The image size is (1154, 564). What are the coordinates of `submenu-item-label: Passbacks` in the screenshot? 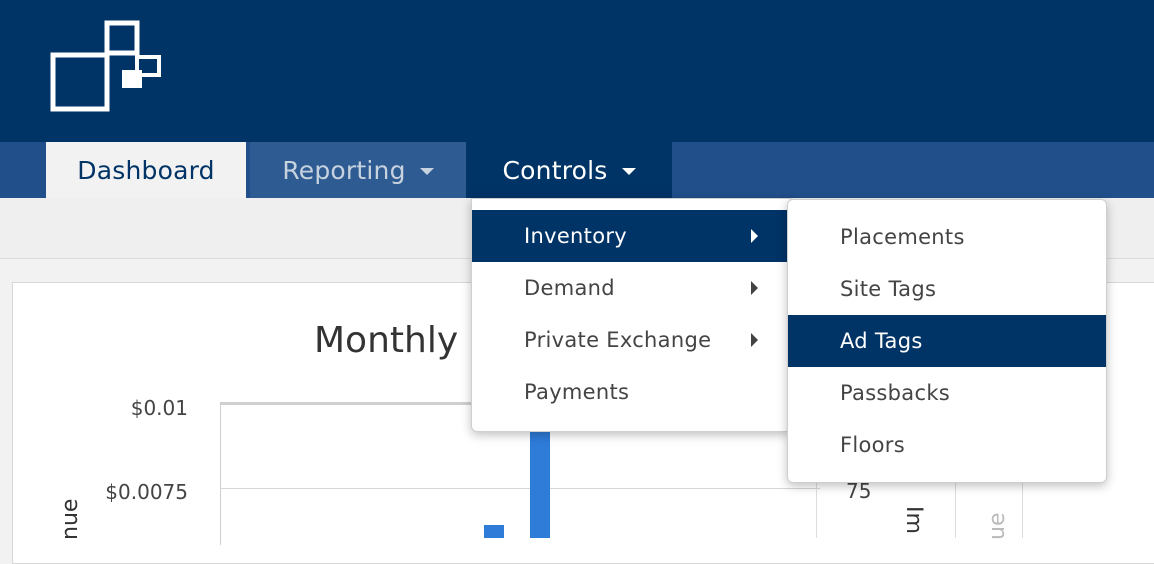 It's located at (895, 393).